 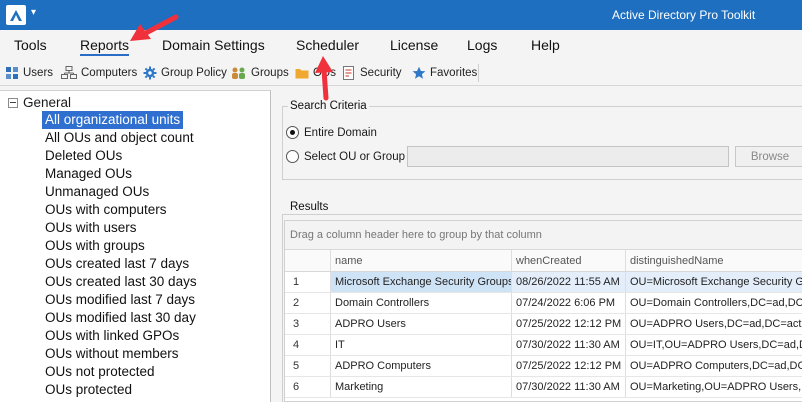 I want to click on computers-icon, so click(x=69, y=72).